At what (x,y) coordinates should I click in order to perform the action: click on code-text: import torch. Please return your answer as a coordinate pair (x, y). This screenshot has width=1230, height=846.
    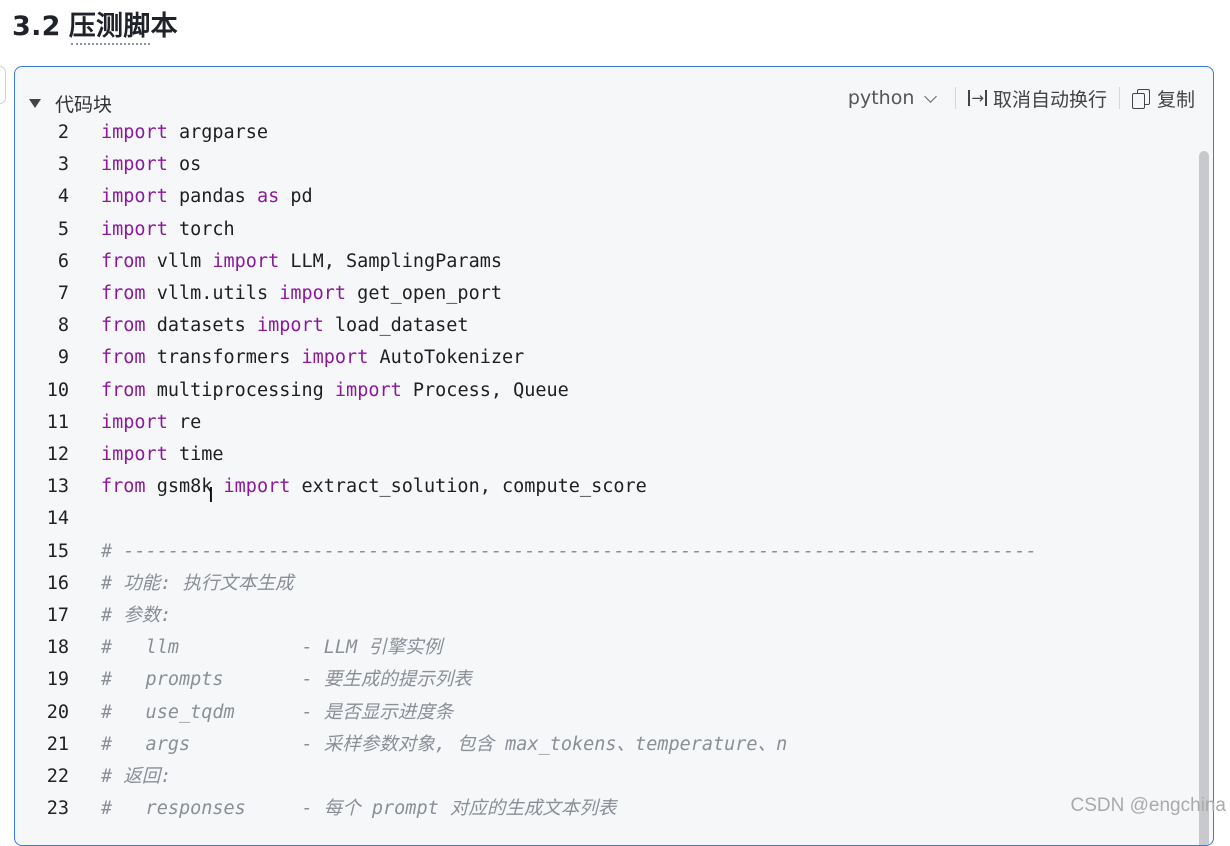
    Looking at the image, I should click on (168, 230).